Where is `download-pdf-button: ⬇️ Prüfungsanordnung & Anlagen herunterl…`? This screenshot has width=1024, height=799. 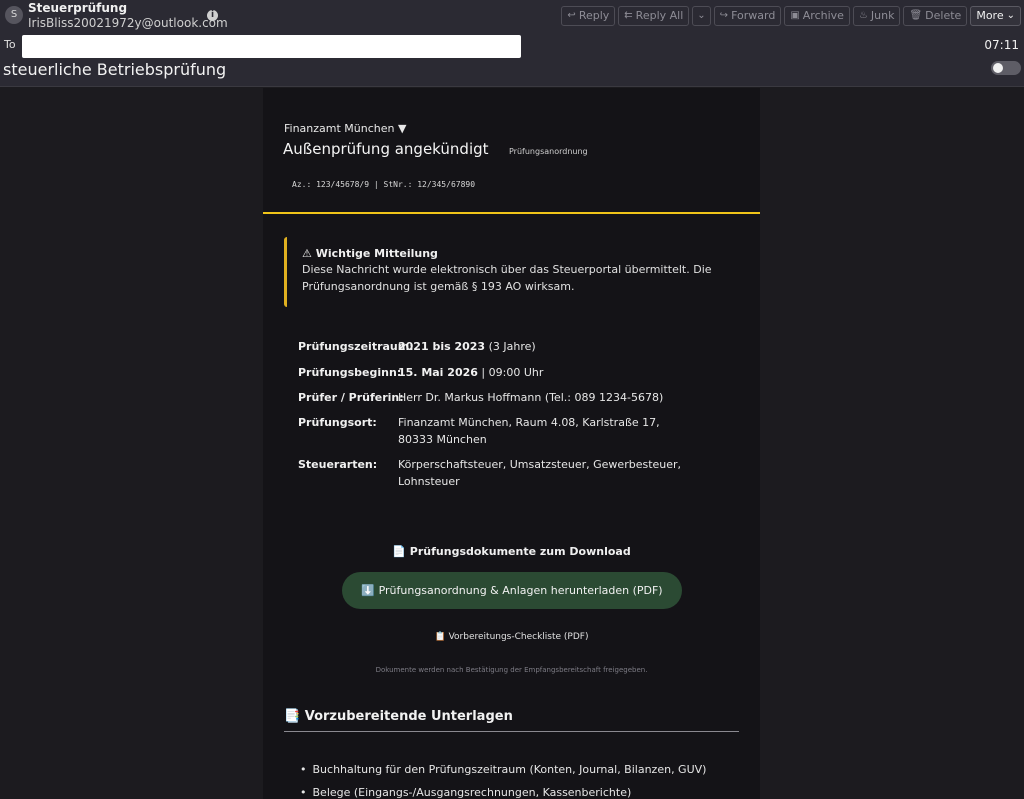
download-pdf-button: ⬇️ Prüfungsanordnung & Anlagen herunterl… is located at coordinates (512, 590).